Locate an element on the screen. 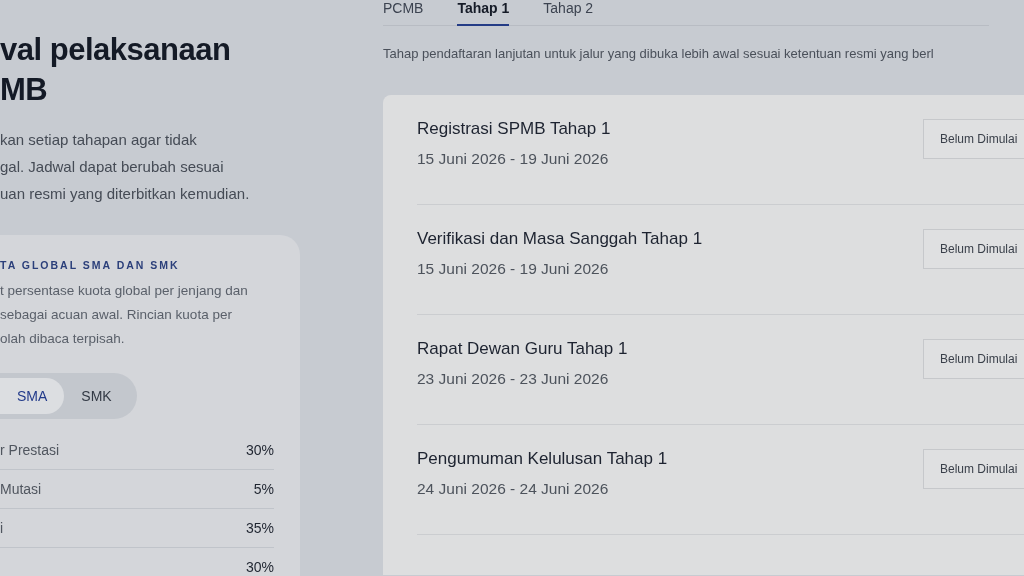  segment-button: SMA is located at coordinates (32, 396).